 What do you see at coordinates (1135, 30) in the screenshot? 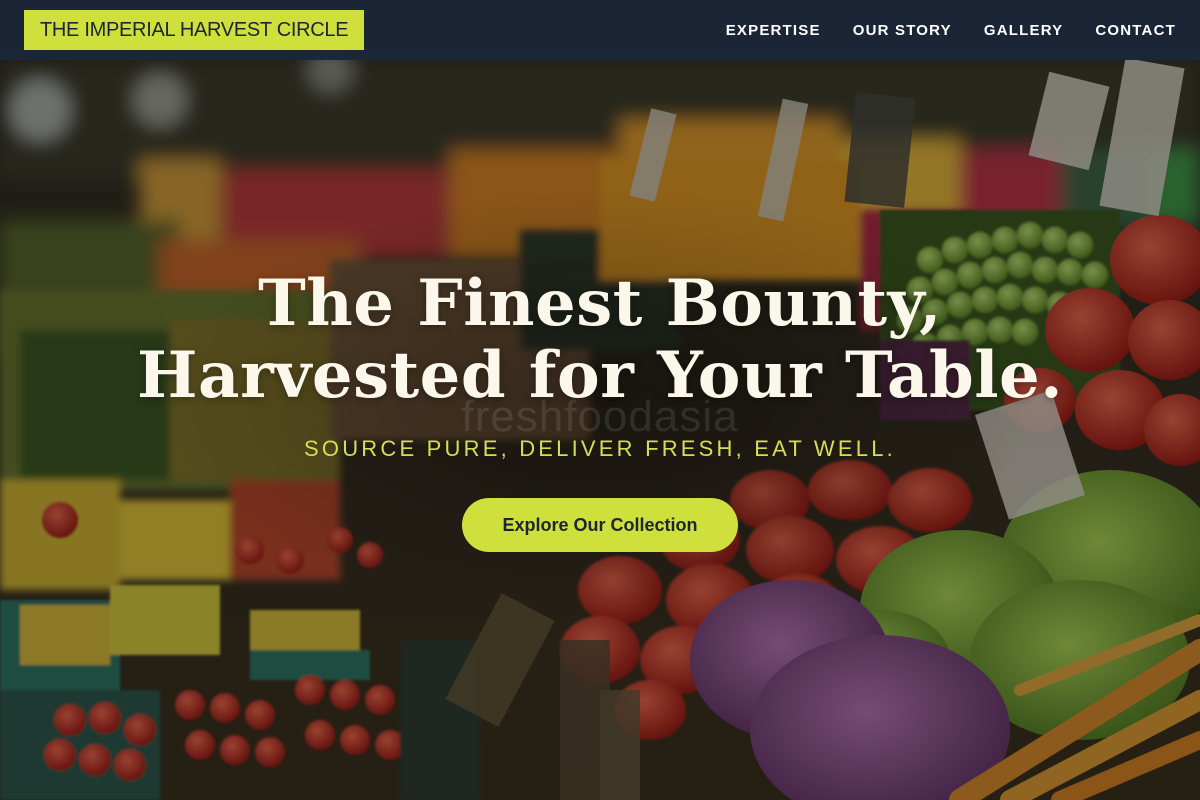
I see `nav-link-contact: CONTACT` at bounding box center [1135, 30].